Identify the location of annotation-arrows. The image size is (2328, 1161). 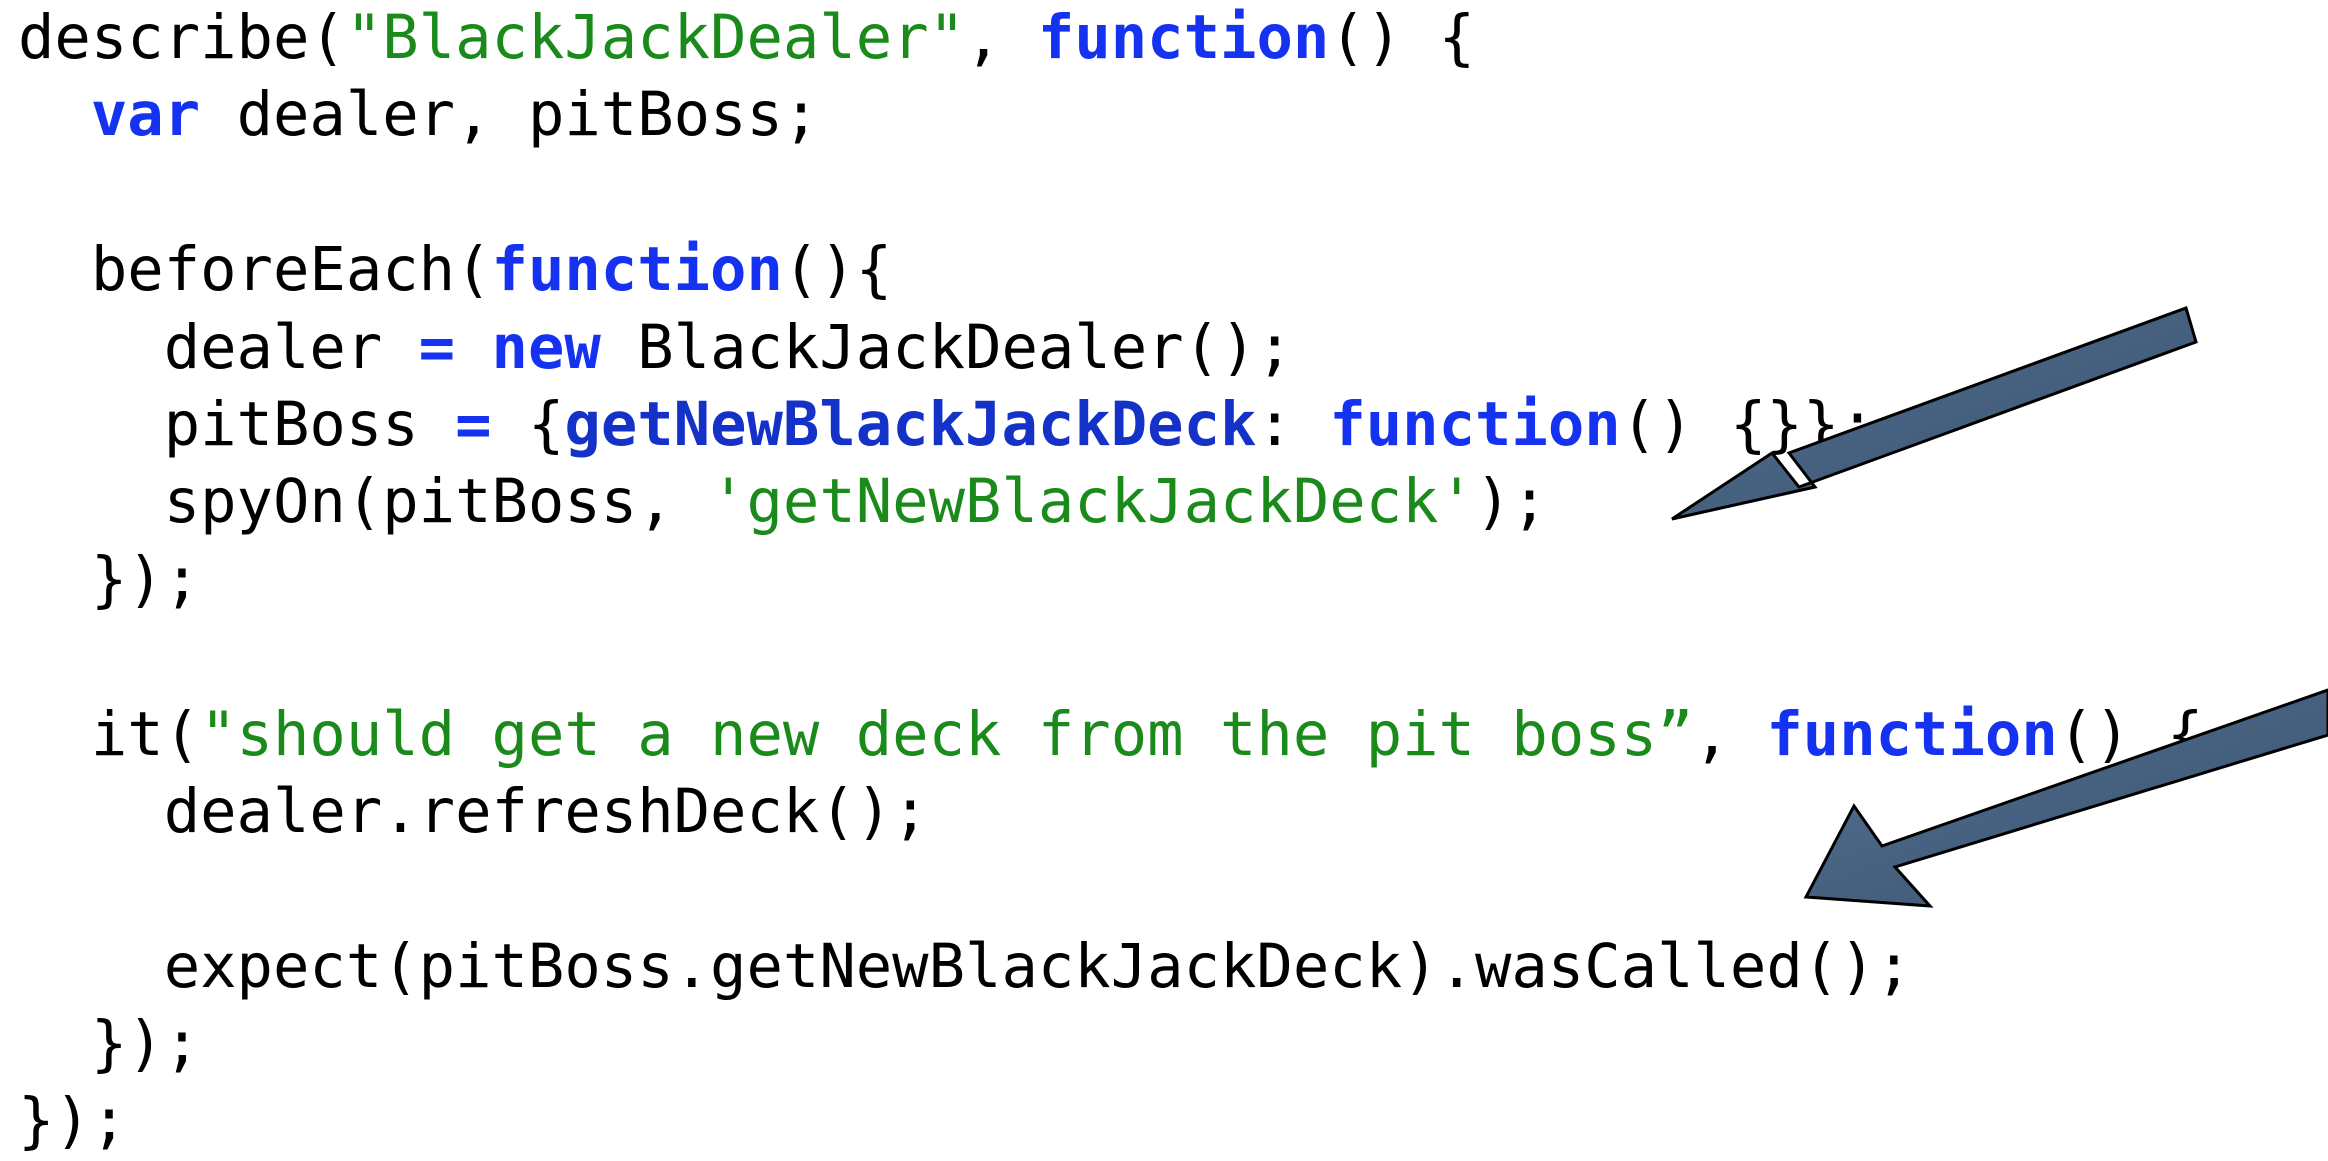
(1999, 607).